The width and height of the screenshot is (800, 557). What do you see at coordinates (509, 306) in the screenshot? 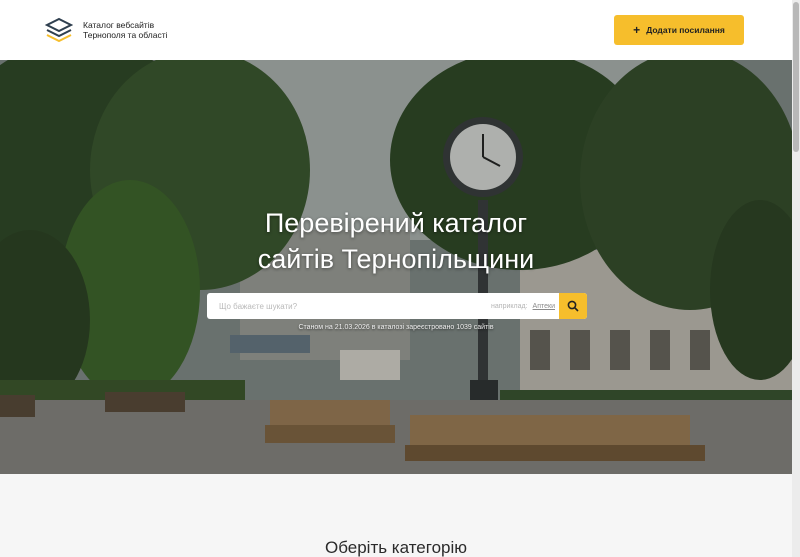
I see `search-hint: наприклад:` at bounding box center [509, 306].